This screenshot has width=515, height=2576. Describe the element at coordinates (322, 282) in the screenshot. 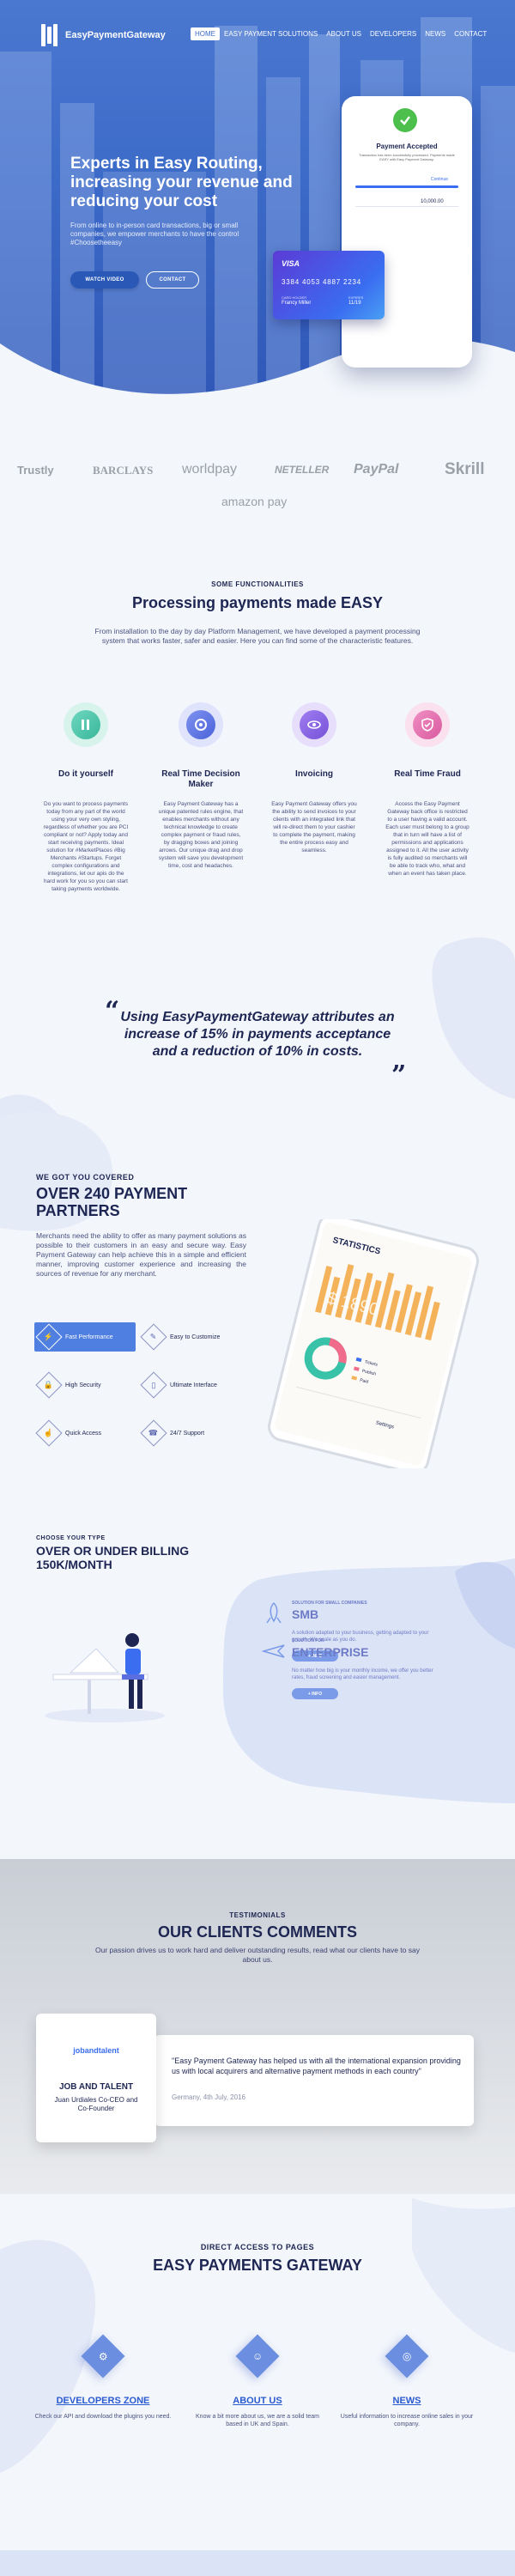

I see `card-number: 3384 4053 4887 2234` at that location.